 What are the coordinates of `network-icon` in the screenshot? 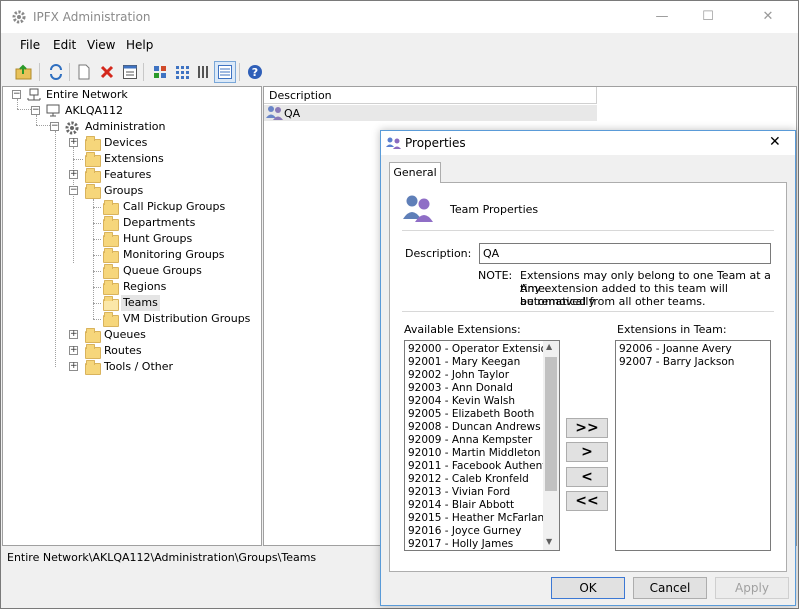 It's located at (34, 96).